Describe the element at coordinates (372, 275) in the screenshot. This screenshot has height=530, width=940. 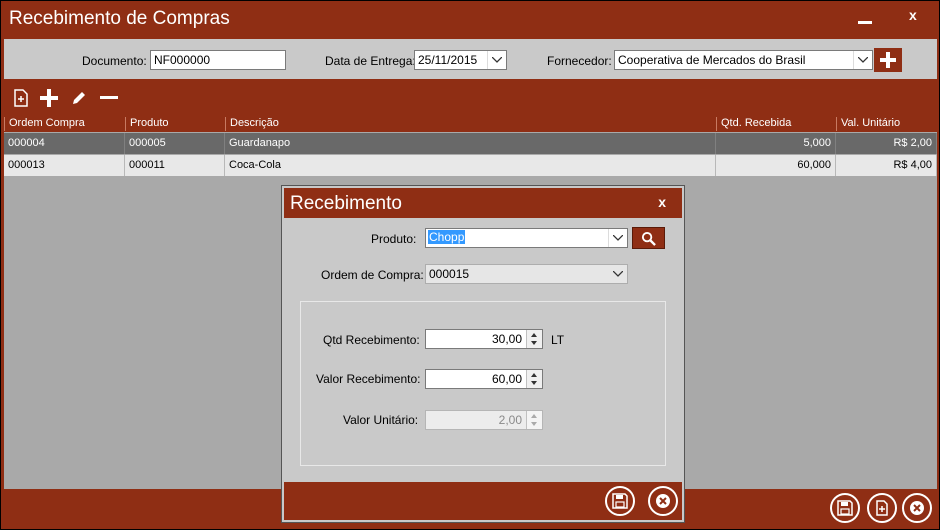
I see `ordem-compra-label: Ordem de Compra:` at that location.